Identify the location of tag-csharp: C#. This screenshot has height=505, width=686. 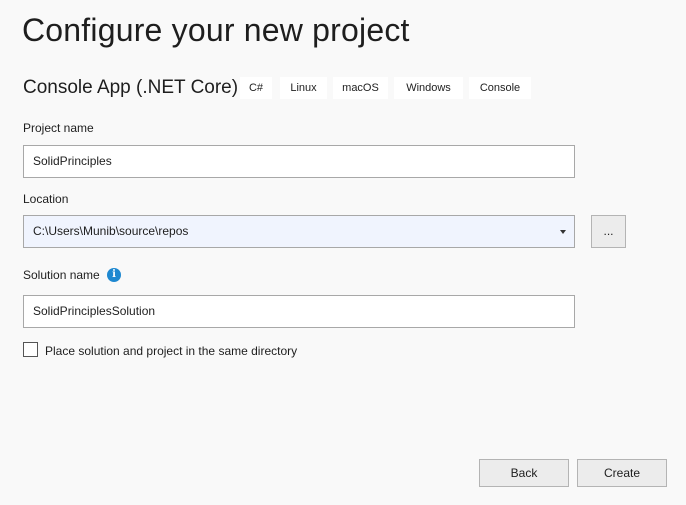
(256, 88).